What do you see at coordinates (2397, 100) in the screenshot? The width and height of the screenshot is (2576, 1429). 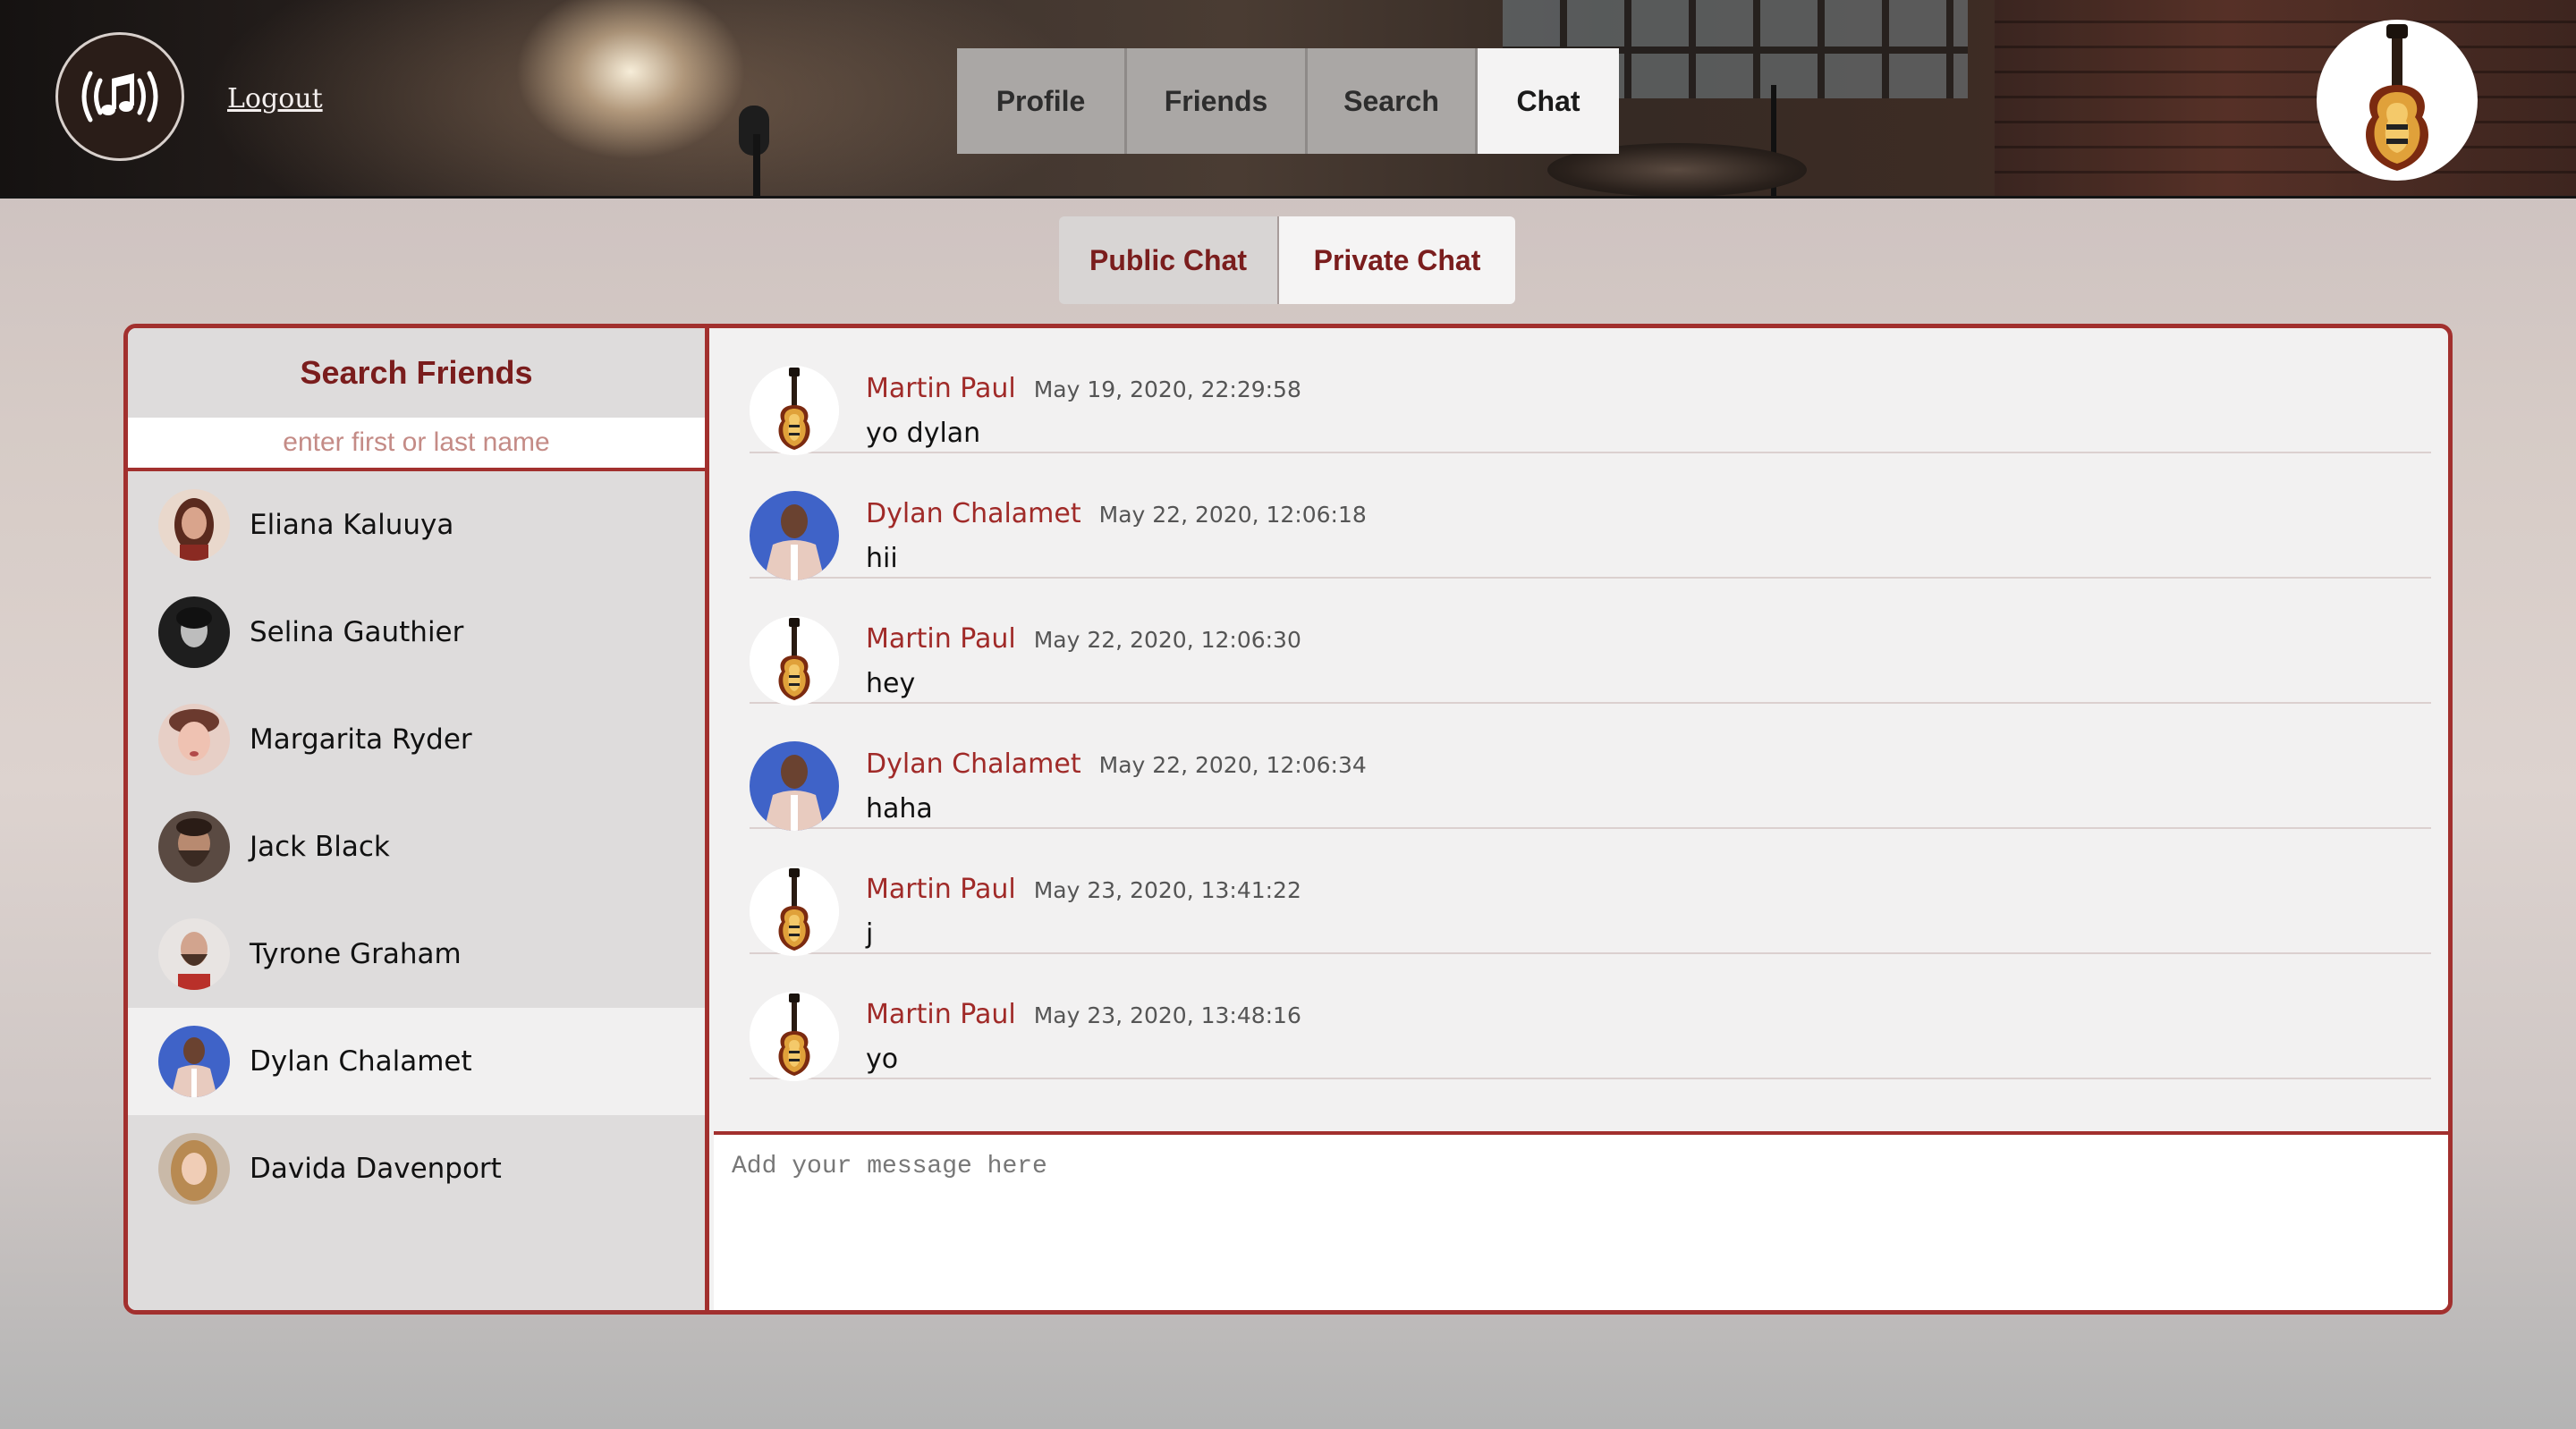 I see `user-avatar-guitar-icon` at bounding box center [2397, 100].